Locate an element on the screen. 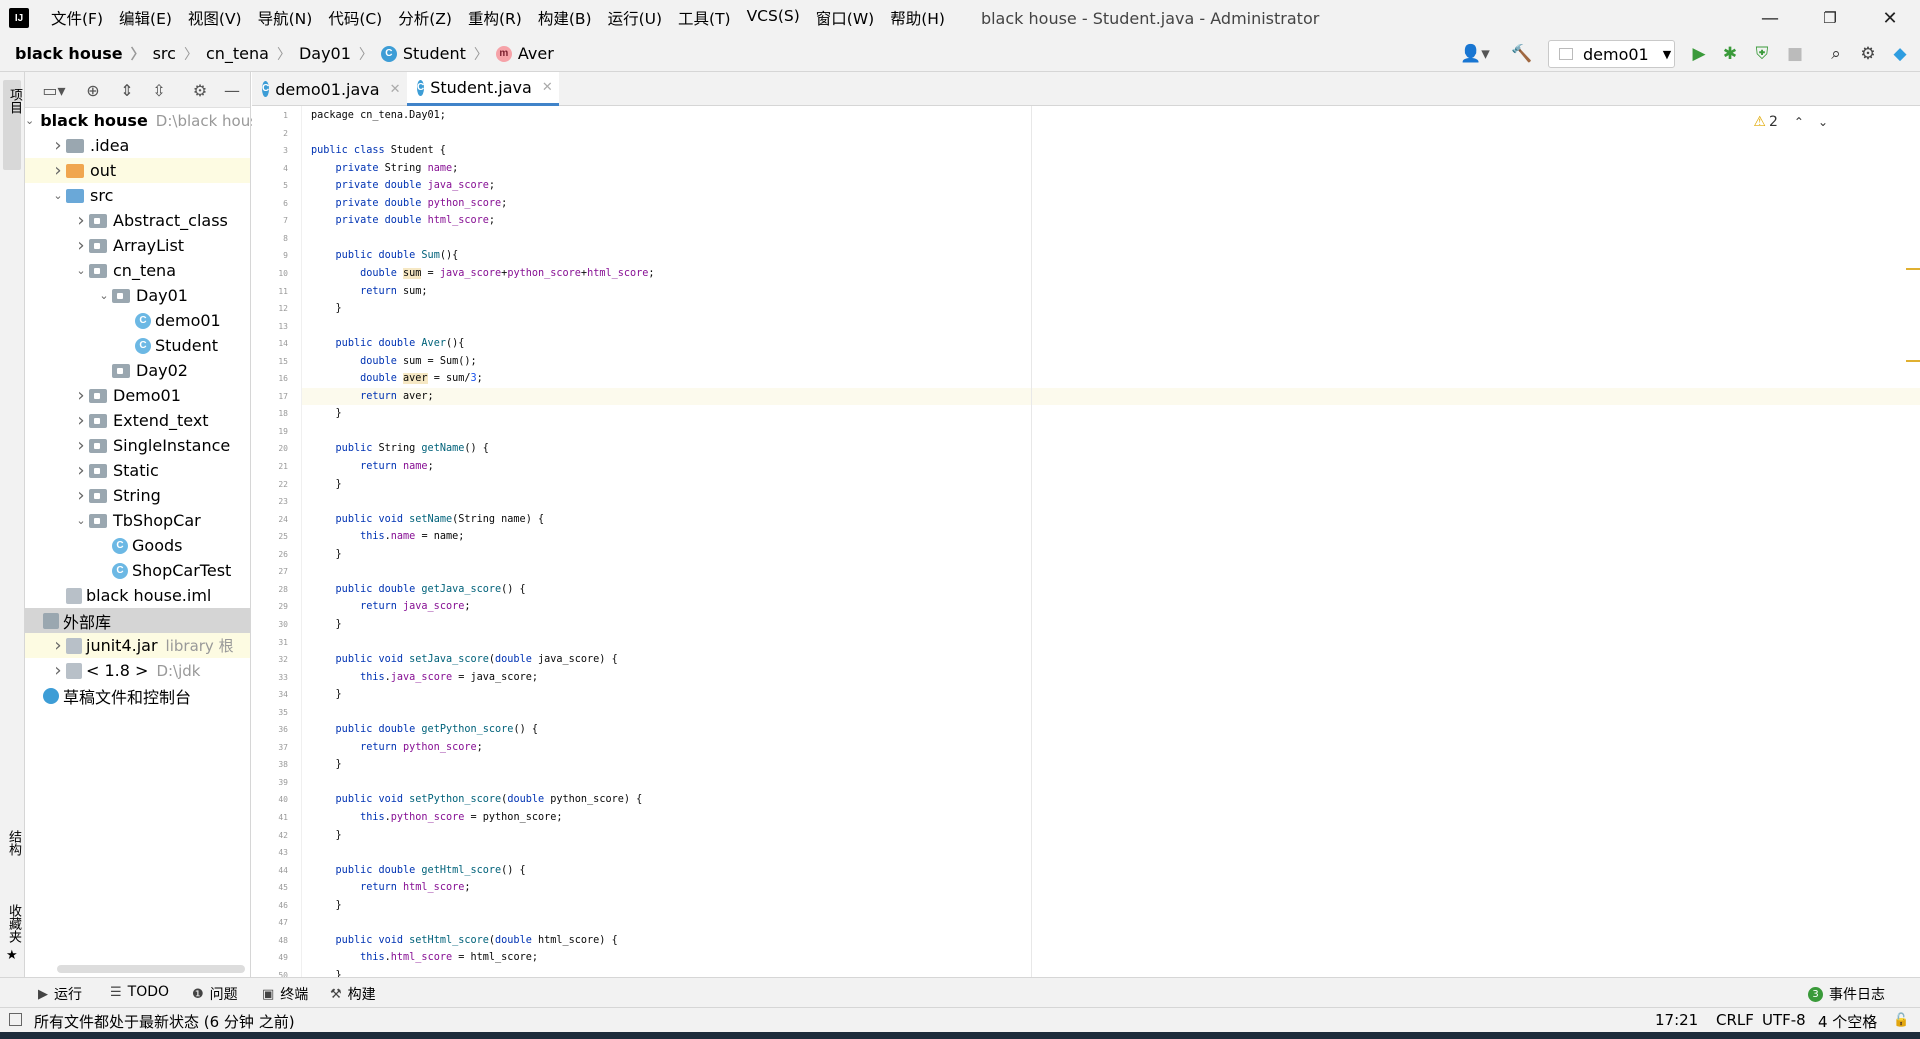  hide-icon: — is located at coordinates (232, 90).